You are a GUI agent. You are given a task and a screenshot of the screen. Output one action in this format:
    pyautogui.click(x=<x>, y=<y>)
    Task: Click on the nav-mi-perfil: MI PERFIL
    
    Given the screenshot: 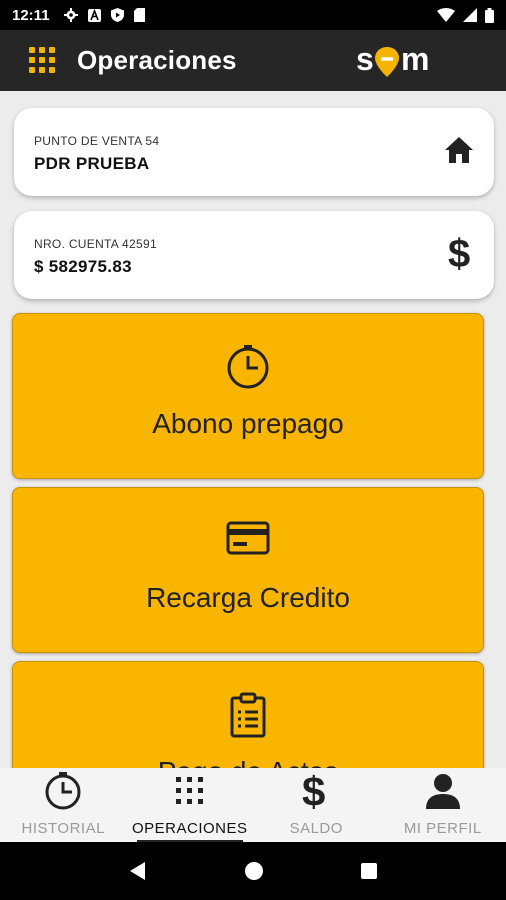 What is the action you would take?
    pyautogui.click(x=443, y=805)
    